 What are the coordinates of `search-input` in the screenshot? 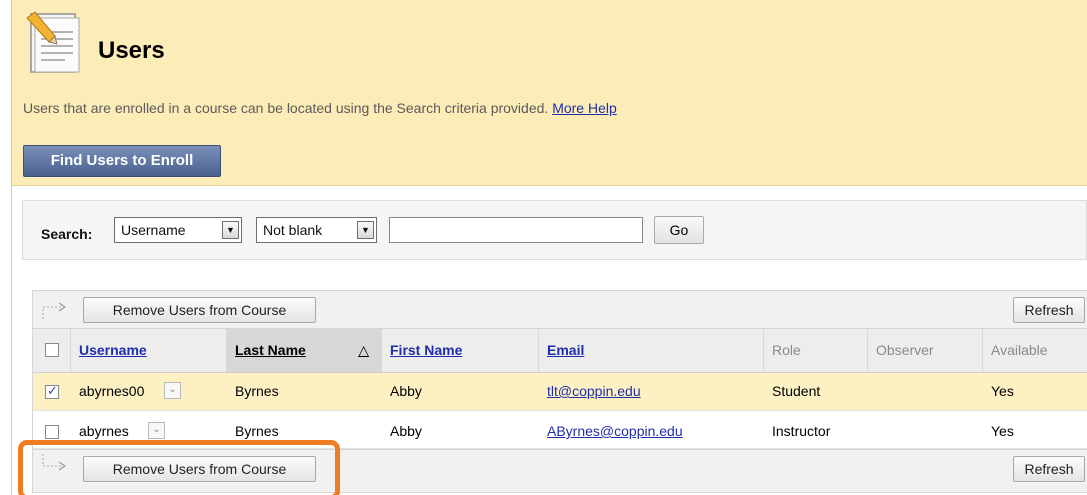 It's located at (516, 230).